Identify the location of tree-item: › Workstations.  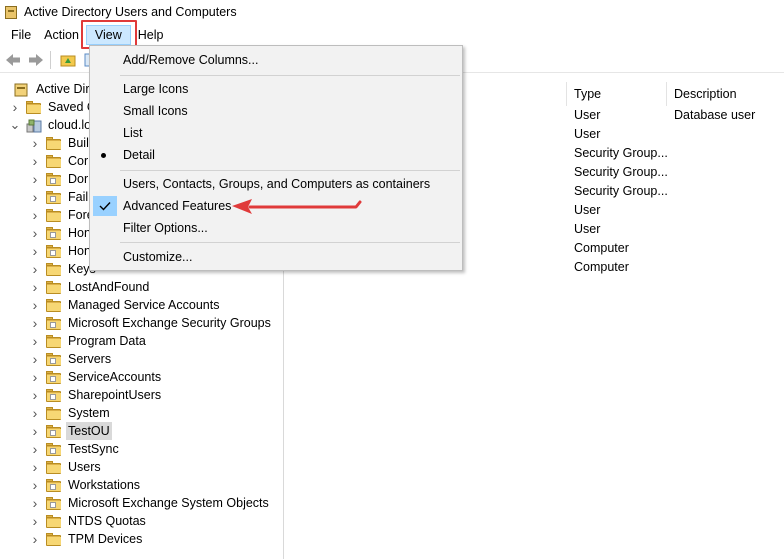
(86, 485).